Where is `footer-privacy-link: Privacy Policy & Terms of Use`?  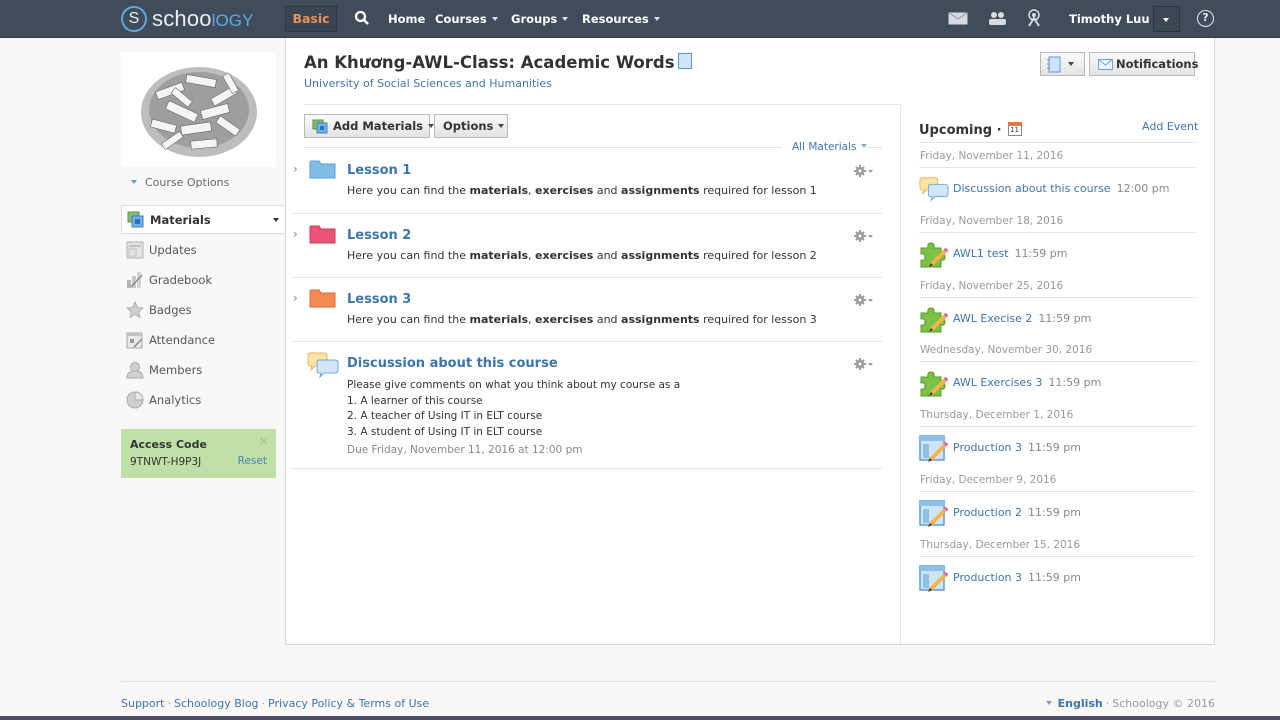
footer-privacy-link: Privacy Policy & Terms of Use is located at coordinates (348, 703).